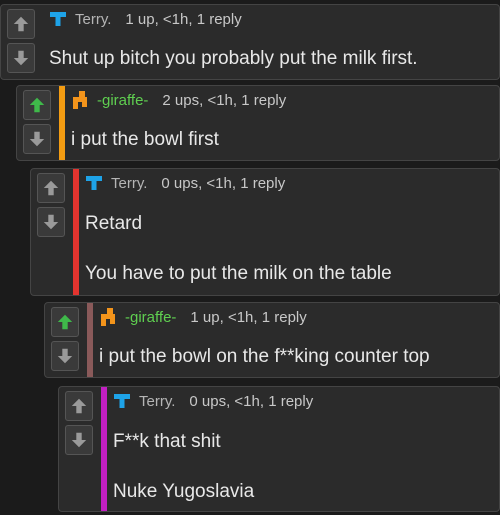  I want to click on comment-text: Retard, so click(114, 223).